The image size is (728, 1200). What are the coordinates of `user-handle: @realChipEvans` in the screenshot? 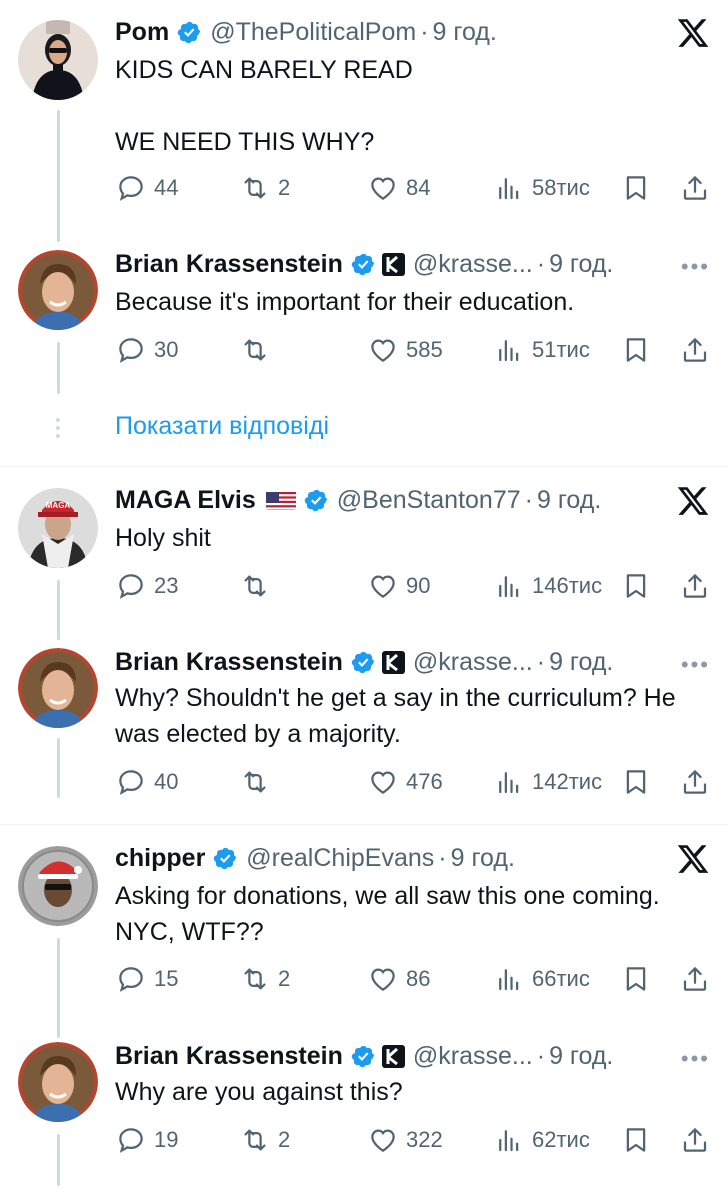 It's located at (340, 858).